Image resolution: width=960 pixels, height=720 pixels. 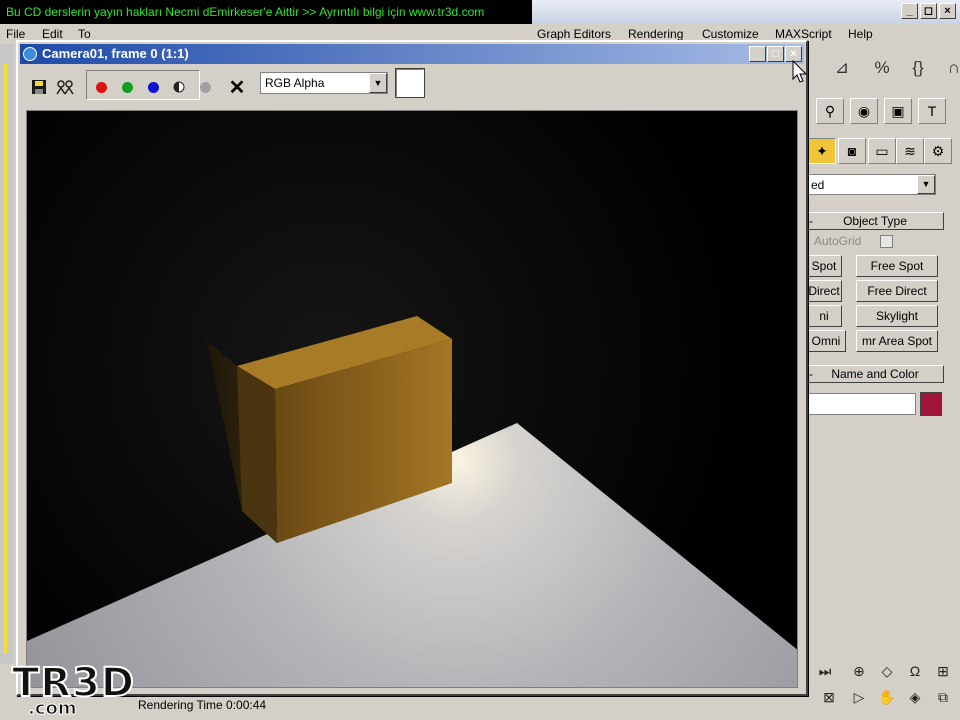 What do you see at coordinates (897, 291) in the screenshot?
I see `free-direct-button: Free Direct` at bounding box center [897, 291].